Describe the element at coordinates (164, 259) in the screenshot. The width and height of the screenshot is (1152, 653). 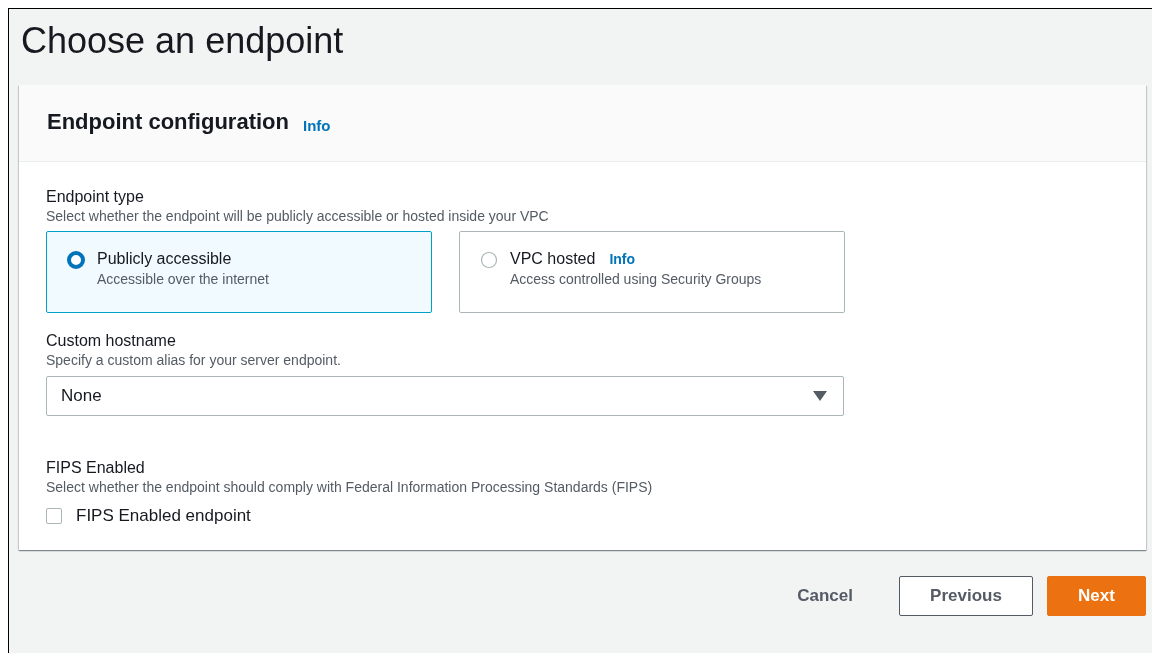
I see `option-label: Publicly accessible` at that location.